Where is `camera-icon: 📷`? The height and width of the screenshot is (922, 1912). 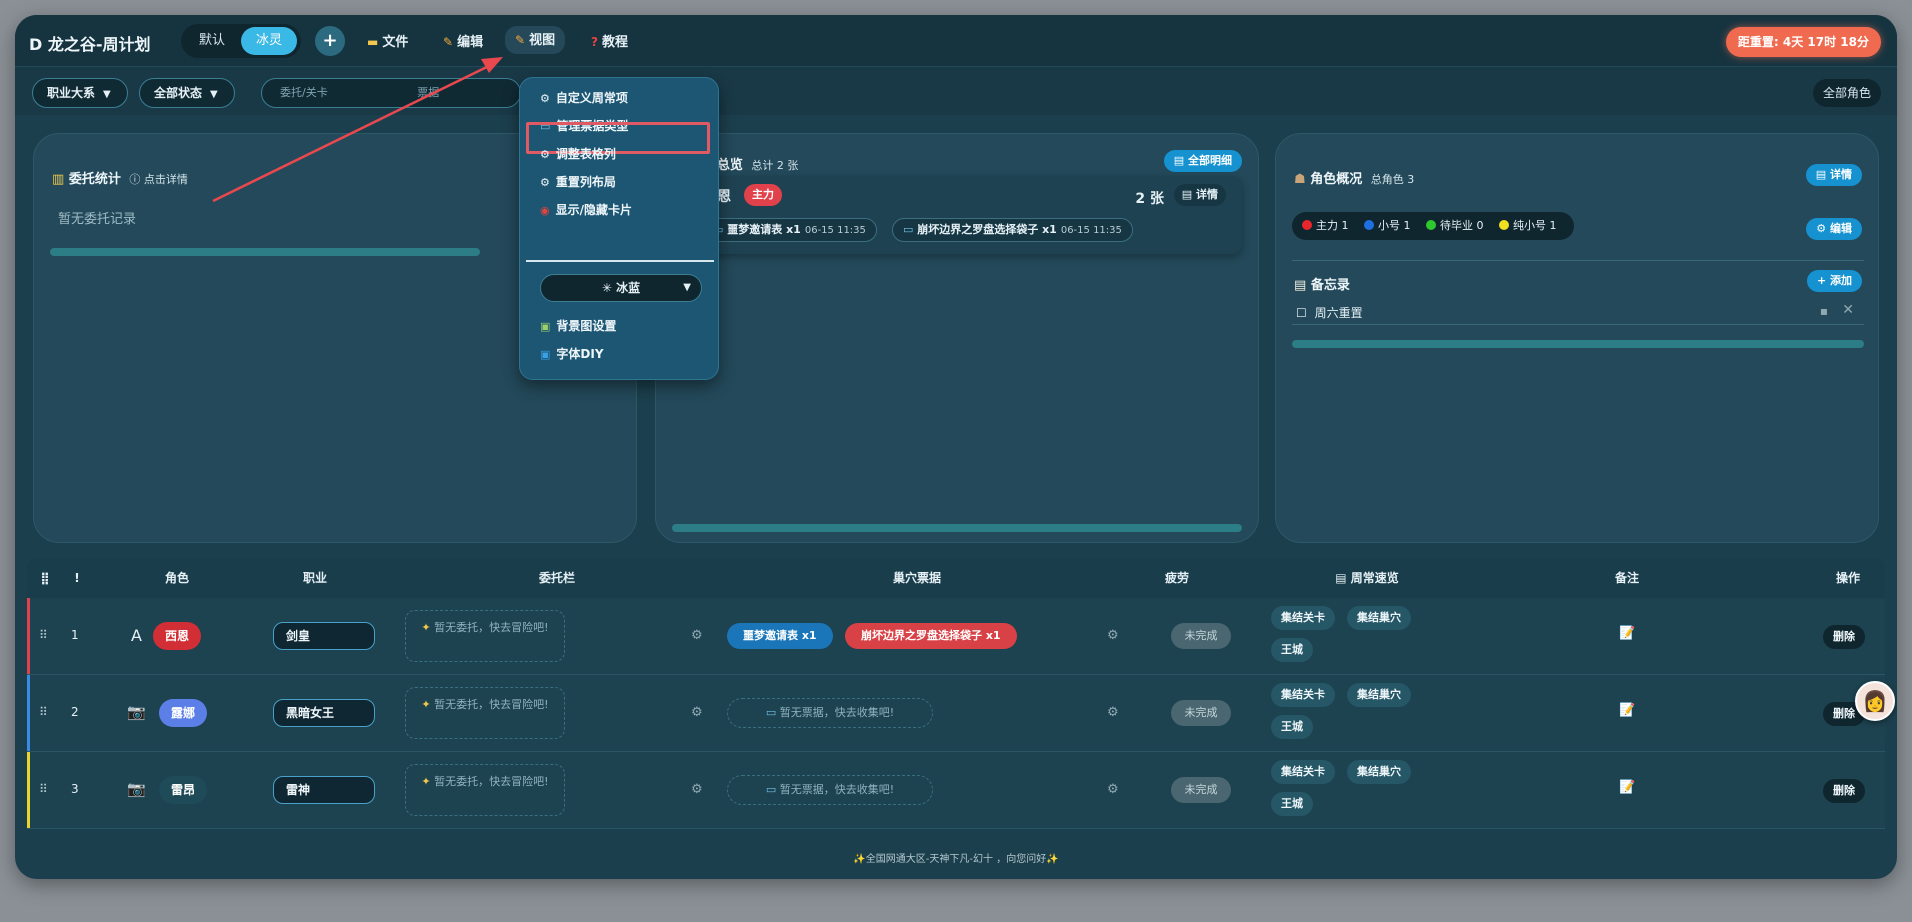
camera-icon: 📷 is located at coordinates (136, 789).